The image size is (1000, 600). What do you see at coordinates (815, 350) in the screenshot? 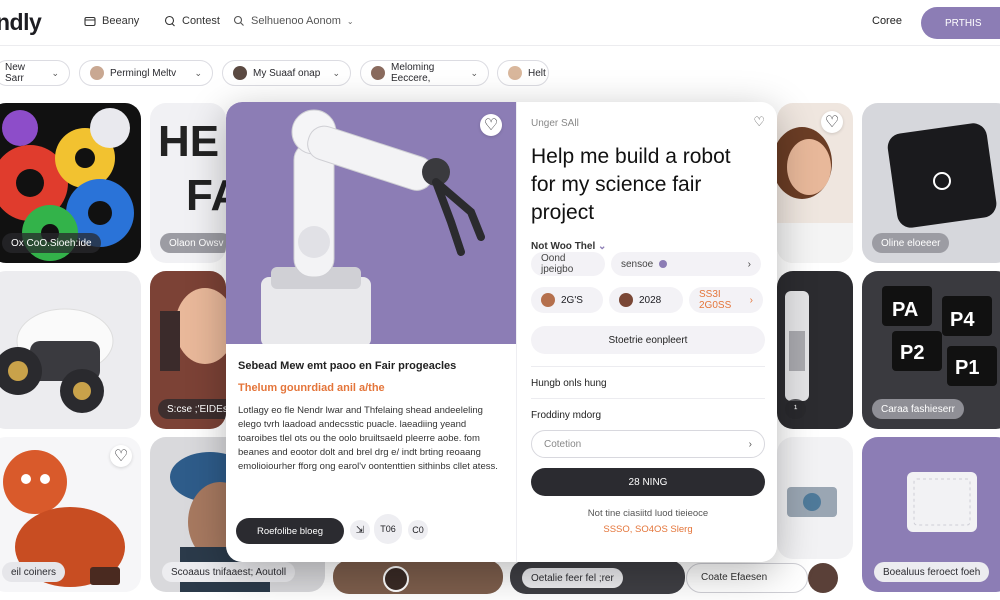
I see `result-card: ¹` at bounding box center [815, 350].